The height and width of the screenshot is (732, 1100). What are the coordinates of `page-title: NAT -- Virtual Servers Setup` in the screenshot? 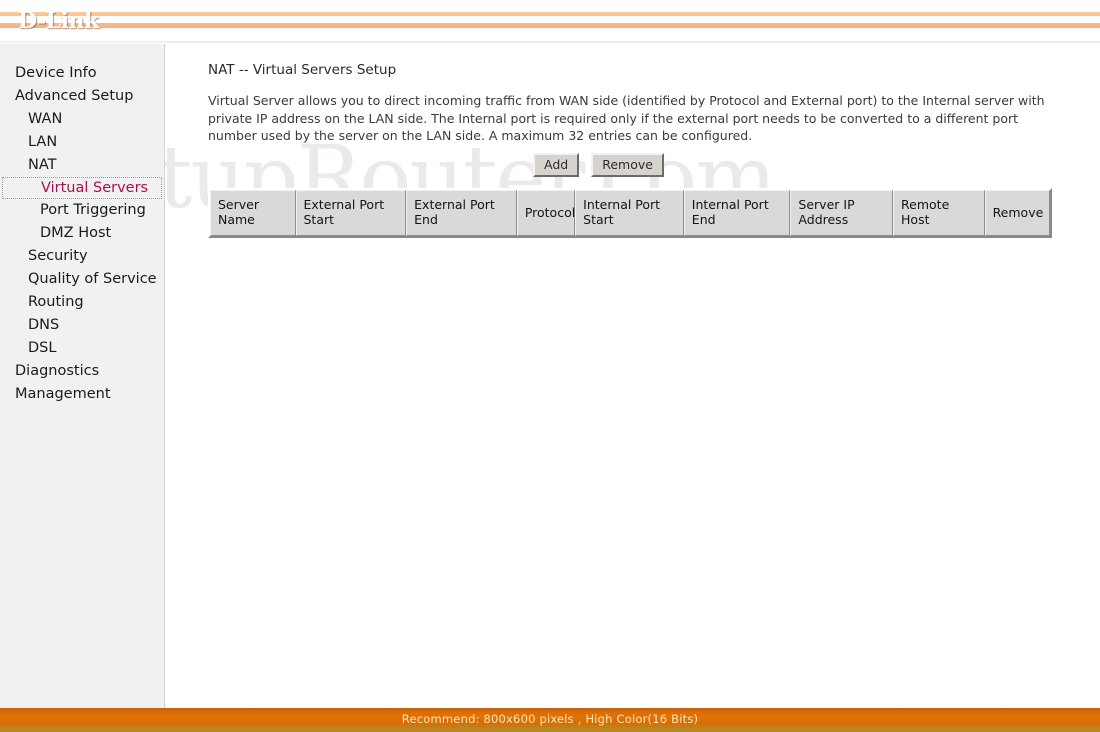 It's located at (302, 70).